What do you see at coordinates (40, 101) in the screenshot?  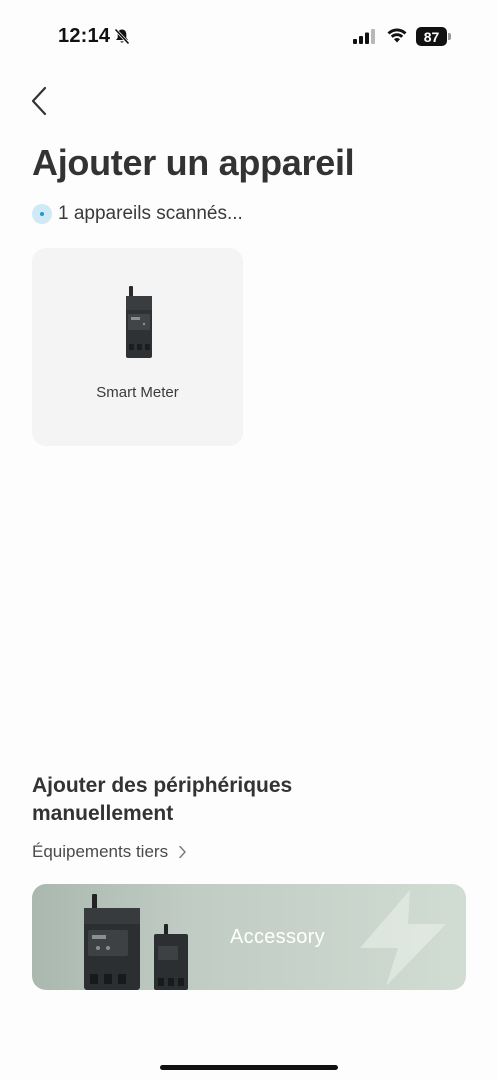 I see `chevron-left-icon` at bounding box center [40, 101].